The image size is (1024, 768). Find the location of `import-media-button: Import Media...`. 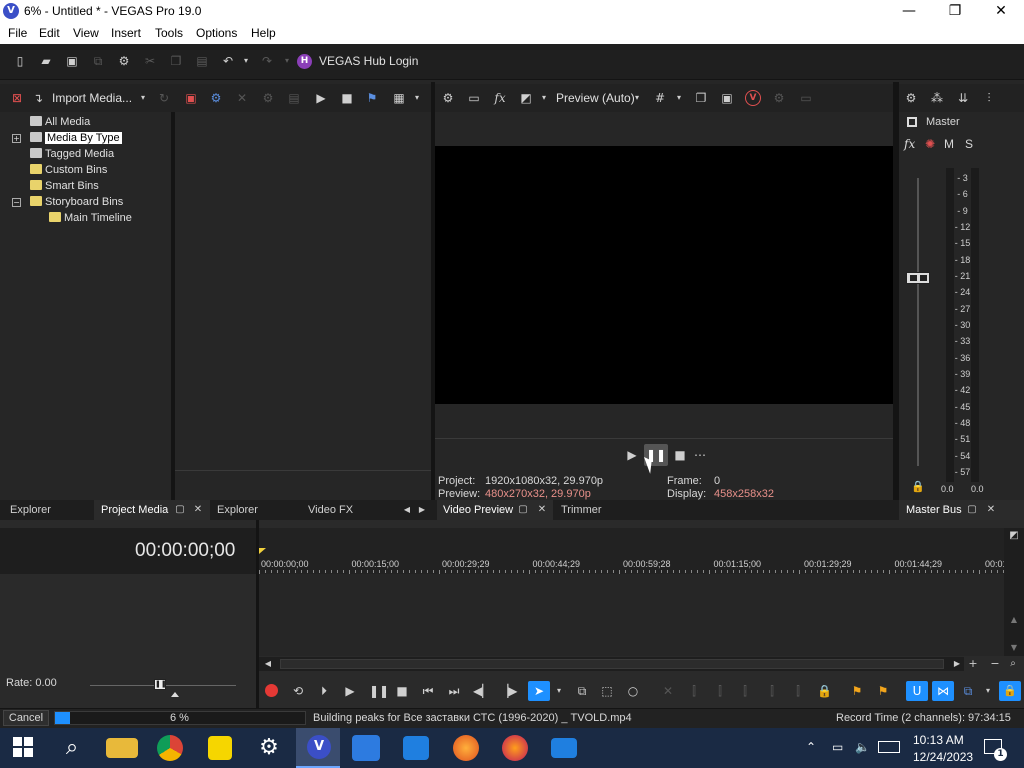

import-media-button: Import Media... is located at coordinates (92, 98).